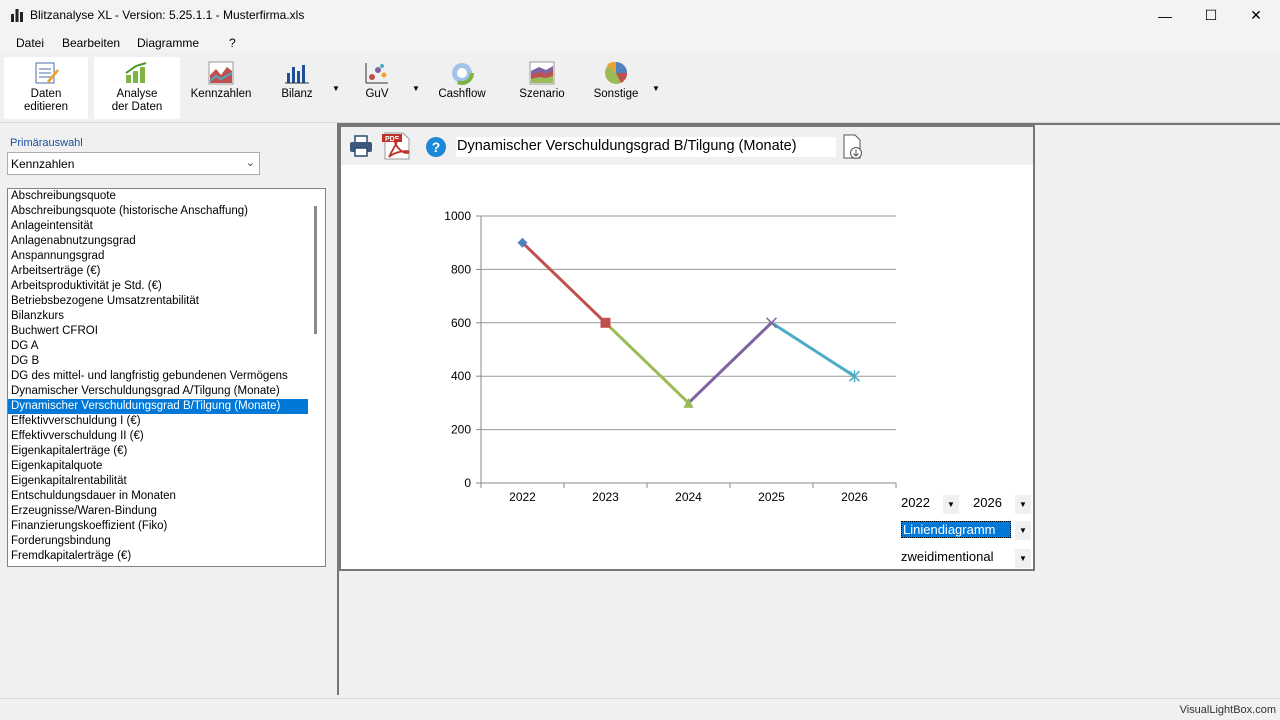 The height and width of the screenshot is (720, 1280). What do you see at coordinates (158, 226) in the screenshot?
I see `list-item: Anlageintensität` at bounding box center [158, 226].